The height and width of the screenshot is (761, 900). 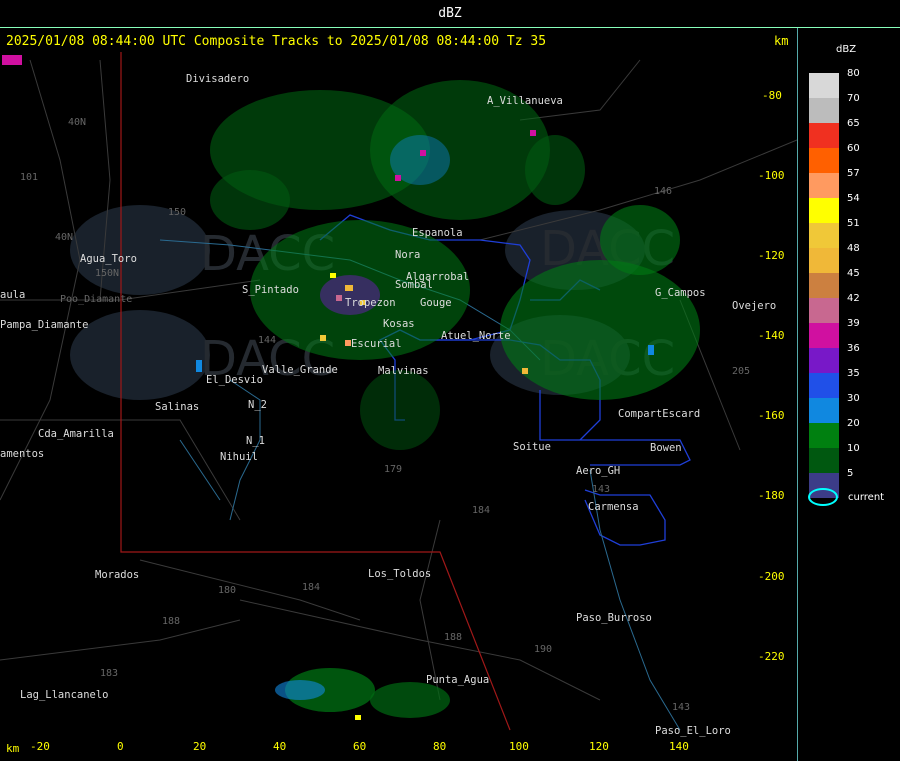 What do you see at coordinates (771, 495) in the screenshot?
I see `y-tick-label: -180` at bounding box center [771, 495].